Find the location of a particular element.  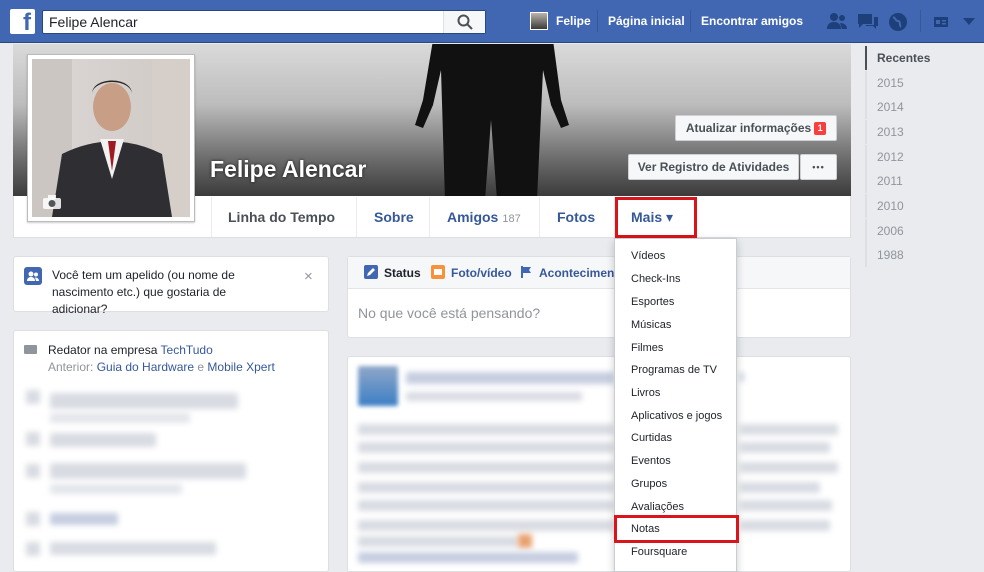

year-nav-item: 2015 is located at coordinates (915, 83).